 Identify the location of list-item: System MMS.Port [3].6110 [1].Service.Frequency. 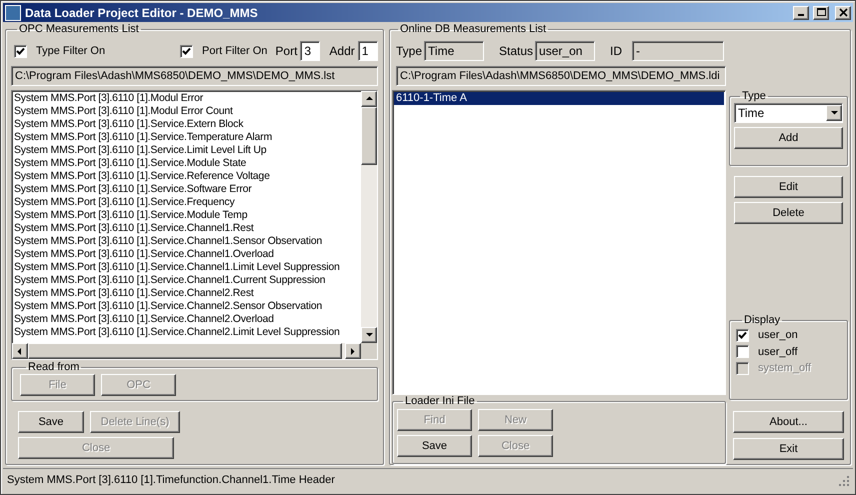
(186, 202).